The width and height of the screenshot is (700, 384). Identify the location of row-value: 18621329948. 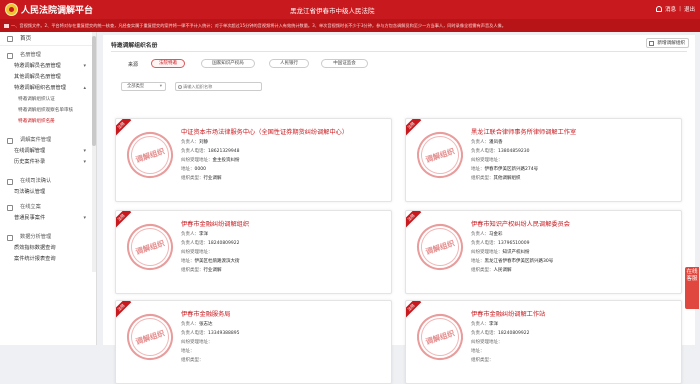
(224, 151).